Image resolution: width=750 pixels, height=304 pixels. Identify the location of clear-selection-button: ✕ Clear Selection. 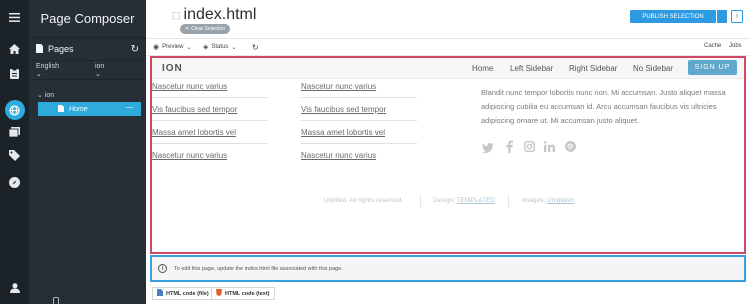
(205, 29).